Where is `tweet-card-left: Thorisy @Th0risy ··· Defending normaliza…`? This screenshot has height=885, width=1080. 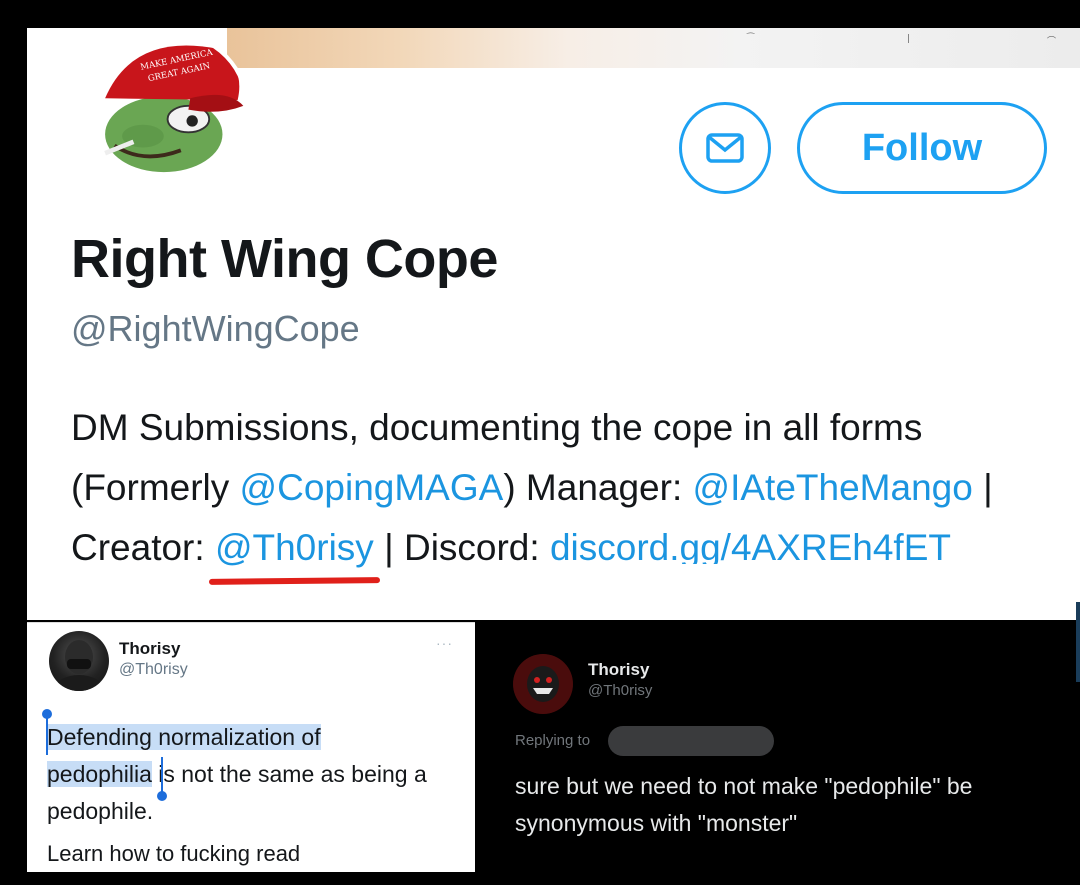
tweet-card-left: Thorisy @Th0risy ··· Defending normaliza… is located at coordinates (251, 747).